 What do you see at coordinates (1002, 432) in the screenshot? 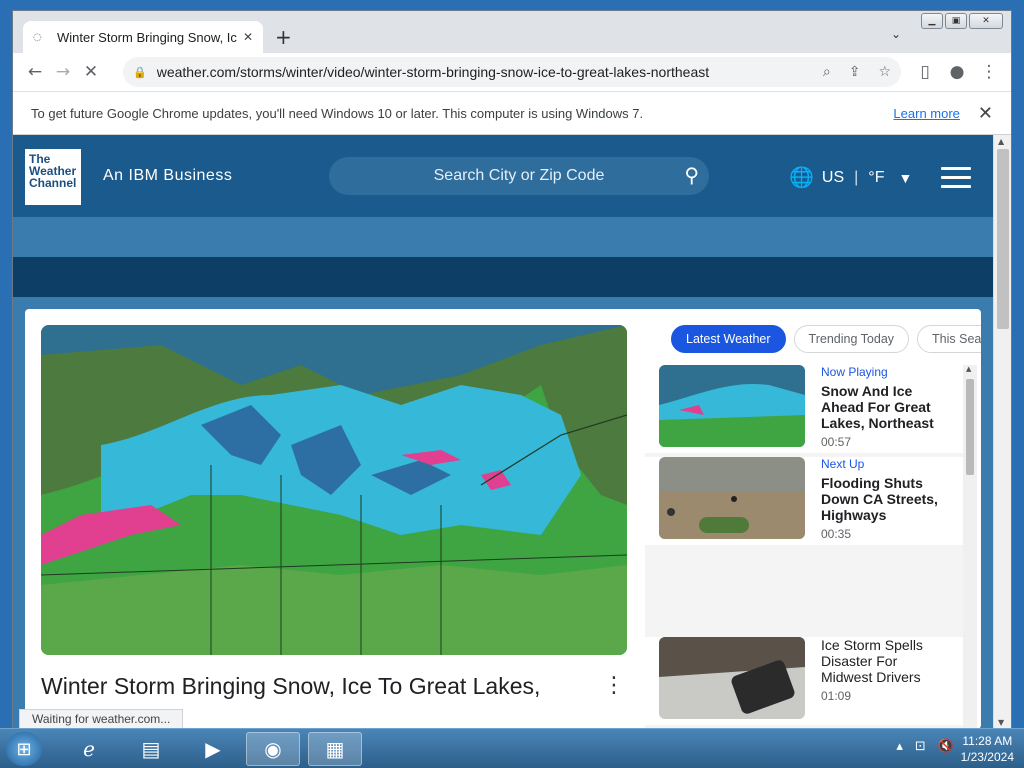
I see `page-scrollbar: ▲ ▼` at bounding box center [1002, 432].